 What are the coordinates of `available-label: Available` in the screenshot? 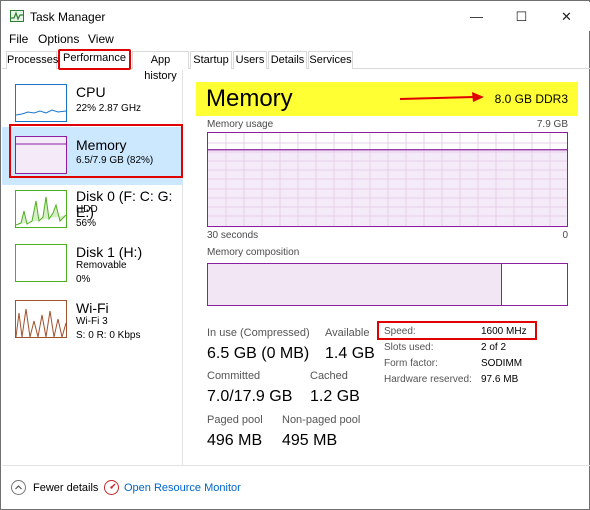 It's located at (347, 333).